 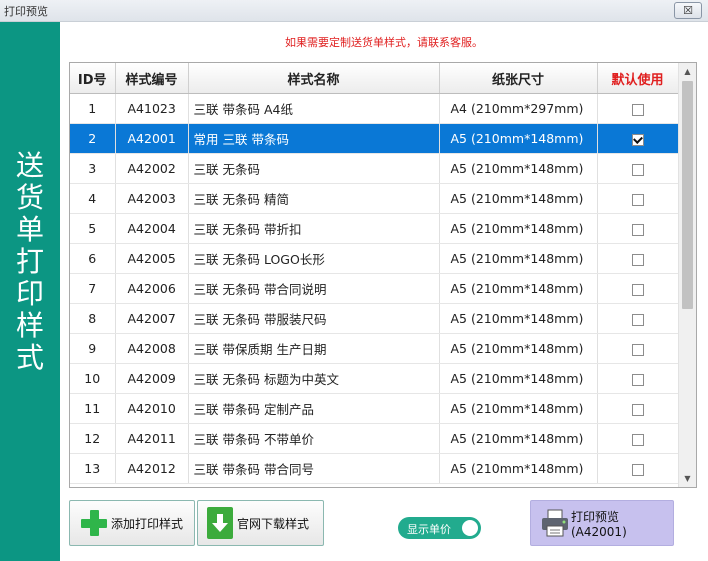 I want to click on scroll-down-icon: ▼, so click(x=687, y=478).